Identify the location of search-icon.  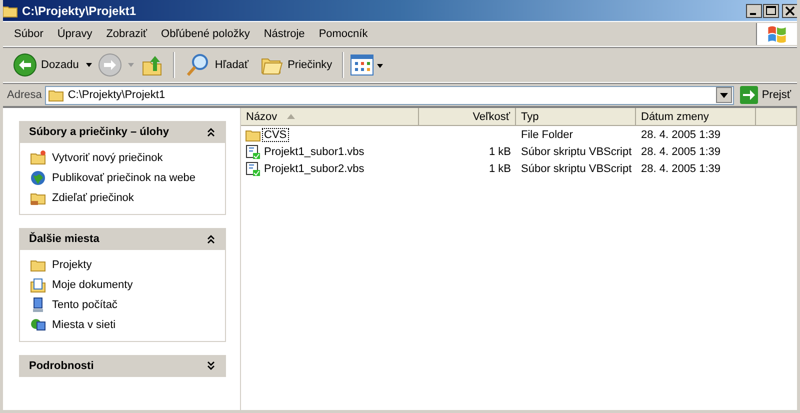
(197, 65).